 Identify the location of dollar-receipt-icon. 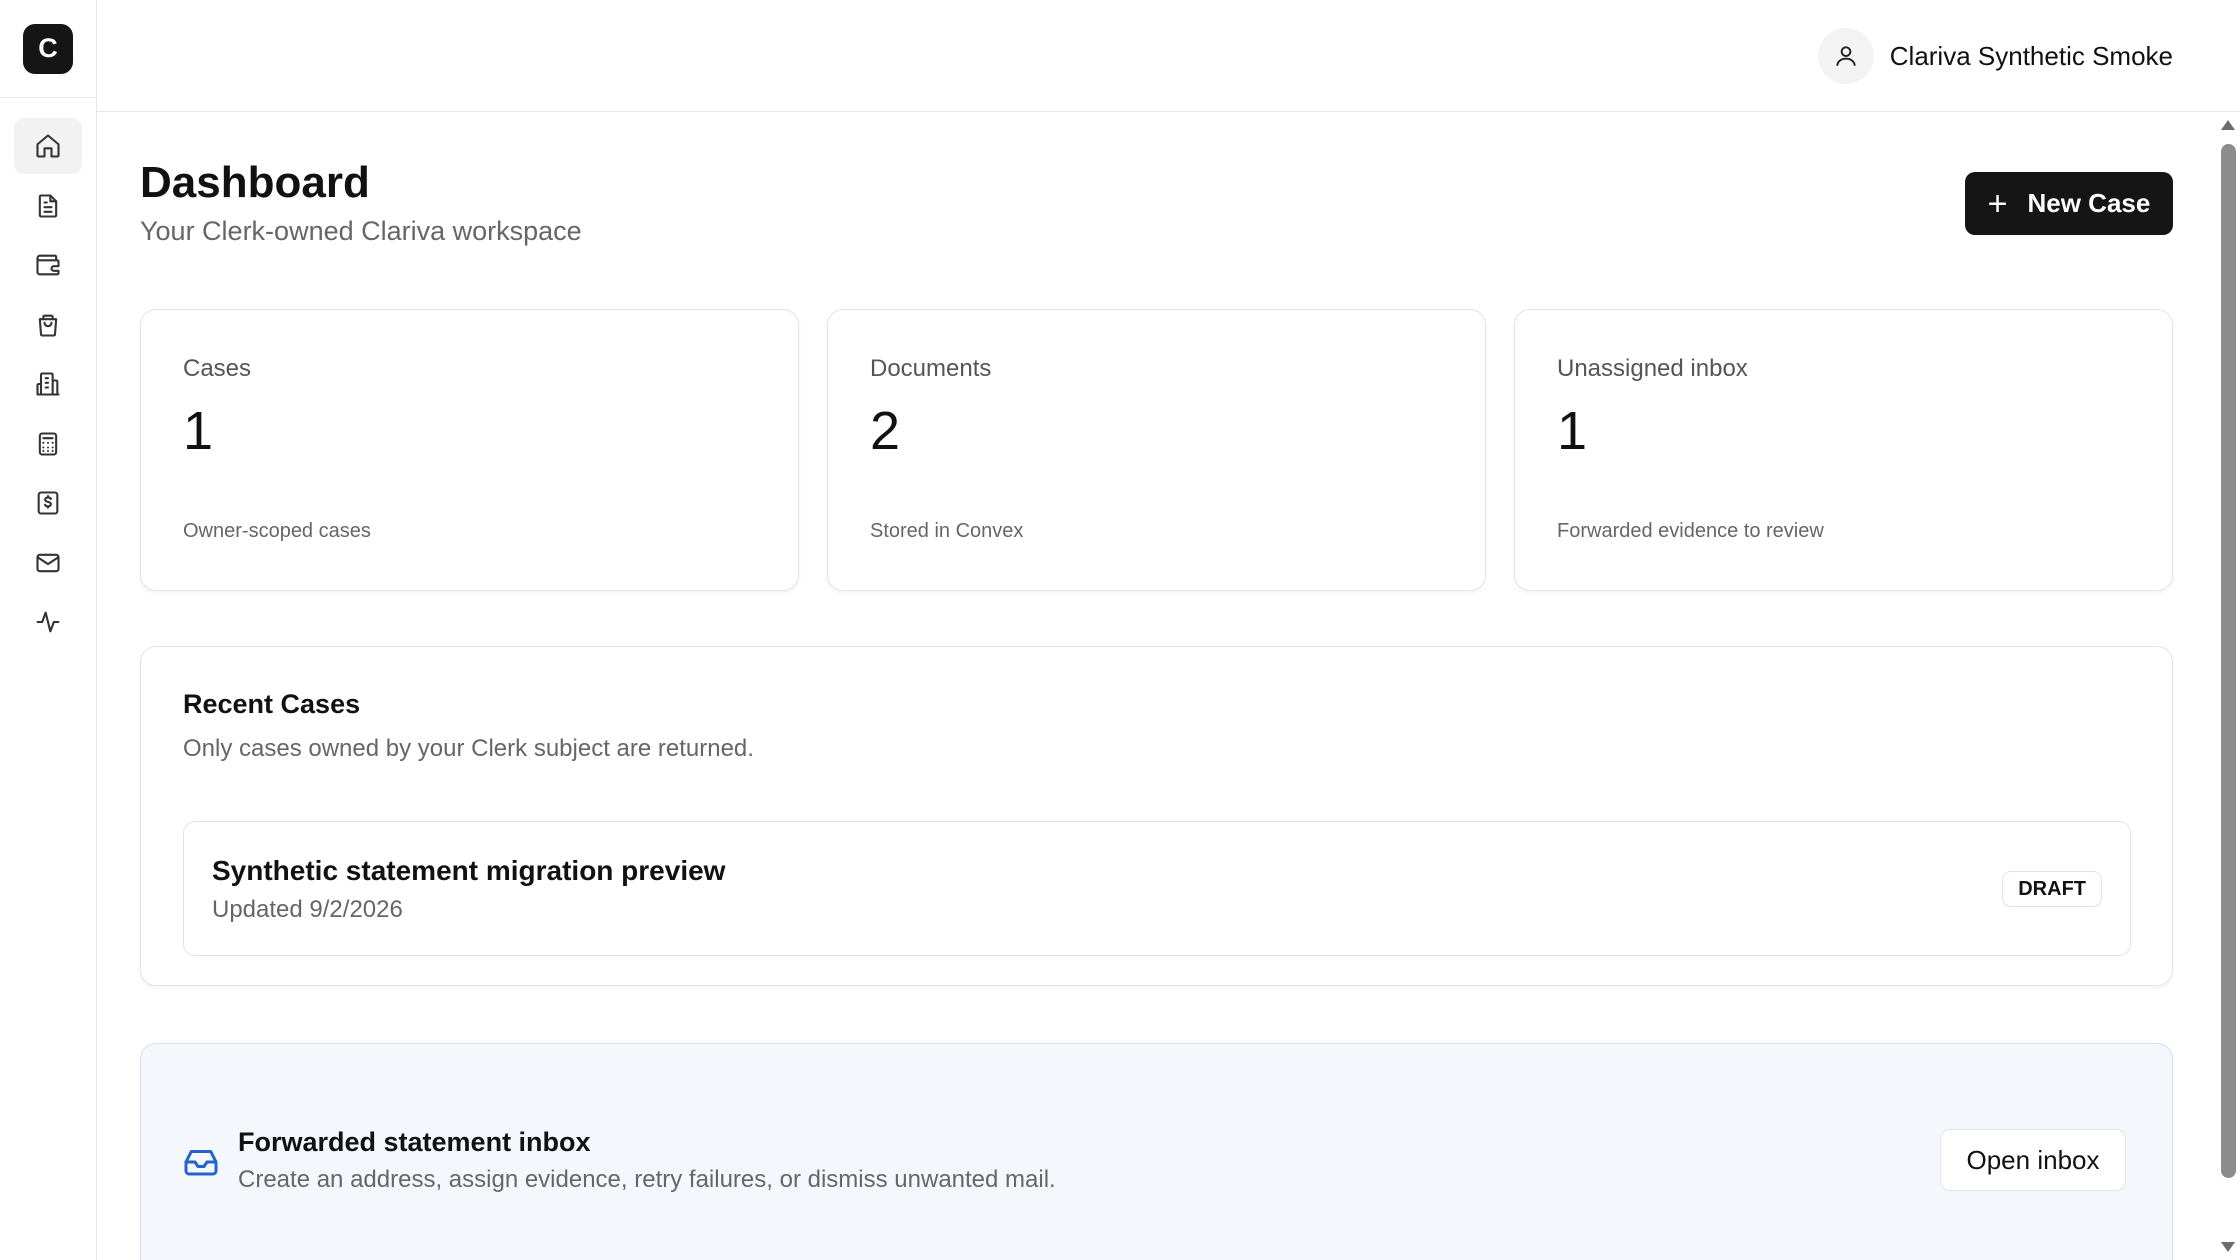
(48, 503).